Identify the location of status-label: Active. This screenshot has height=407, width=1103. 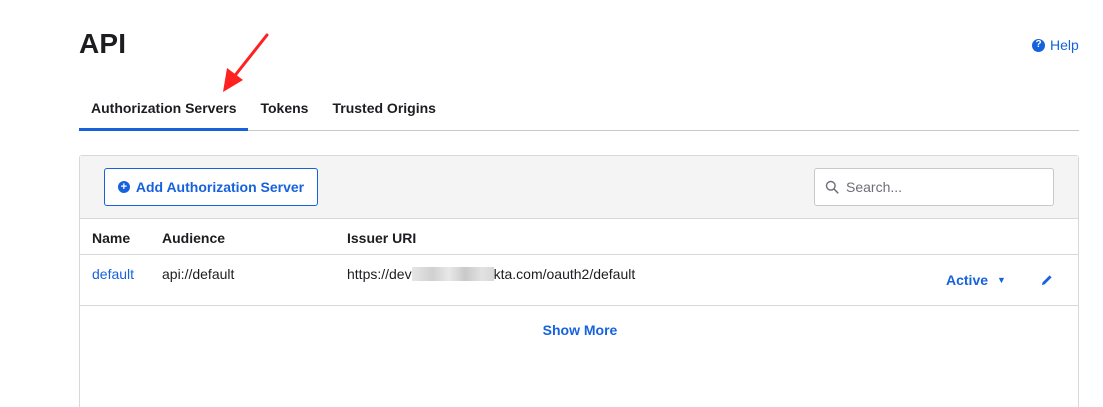
(967, 280).